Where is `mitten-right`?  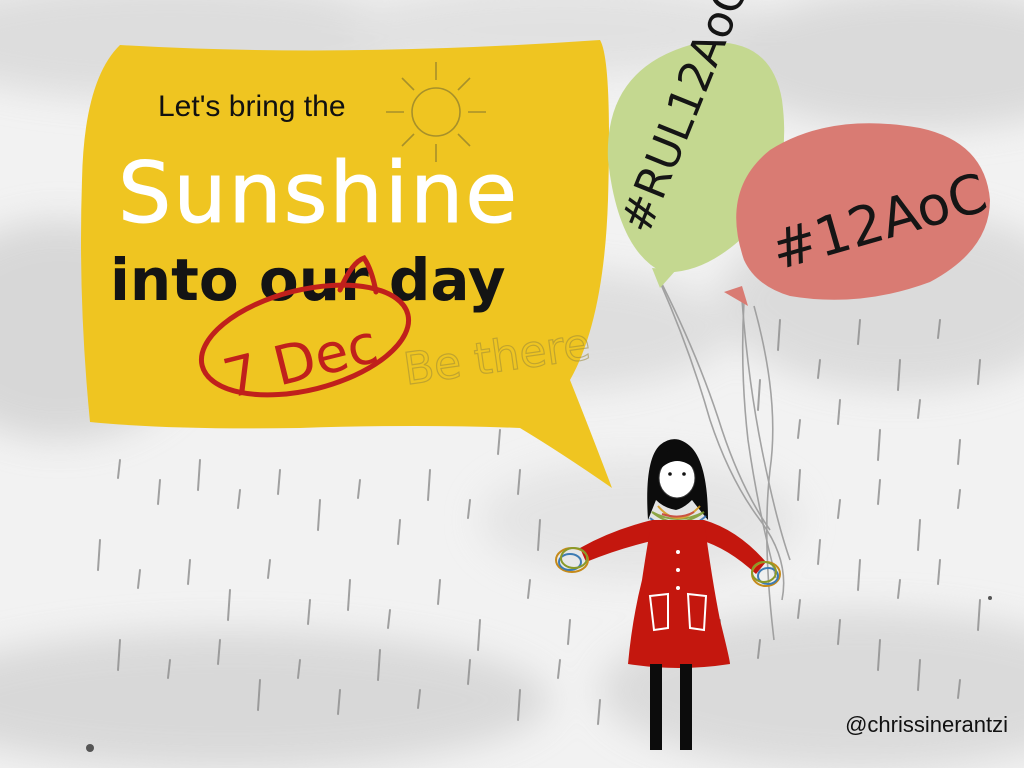 mitten-right is located at coordinates (766, 574).